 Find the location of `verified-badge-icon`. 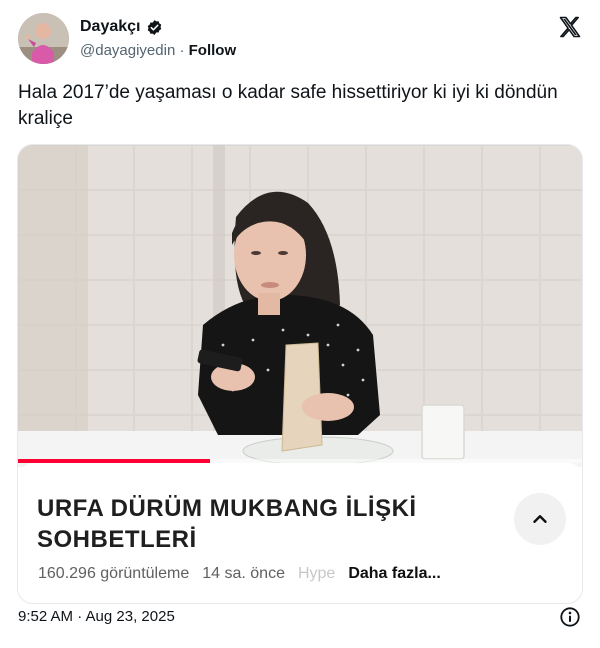

verified-badge-icon is located at coordinates (154, 27).